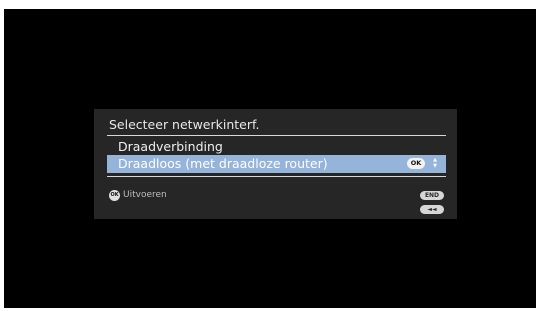 This screenshot has height=311, width=539. What do you see at coordinates (416, 163) in the screenshot?
I see `ok-icon: OK` at bounding box center [416, 163].